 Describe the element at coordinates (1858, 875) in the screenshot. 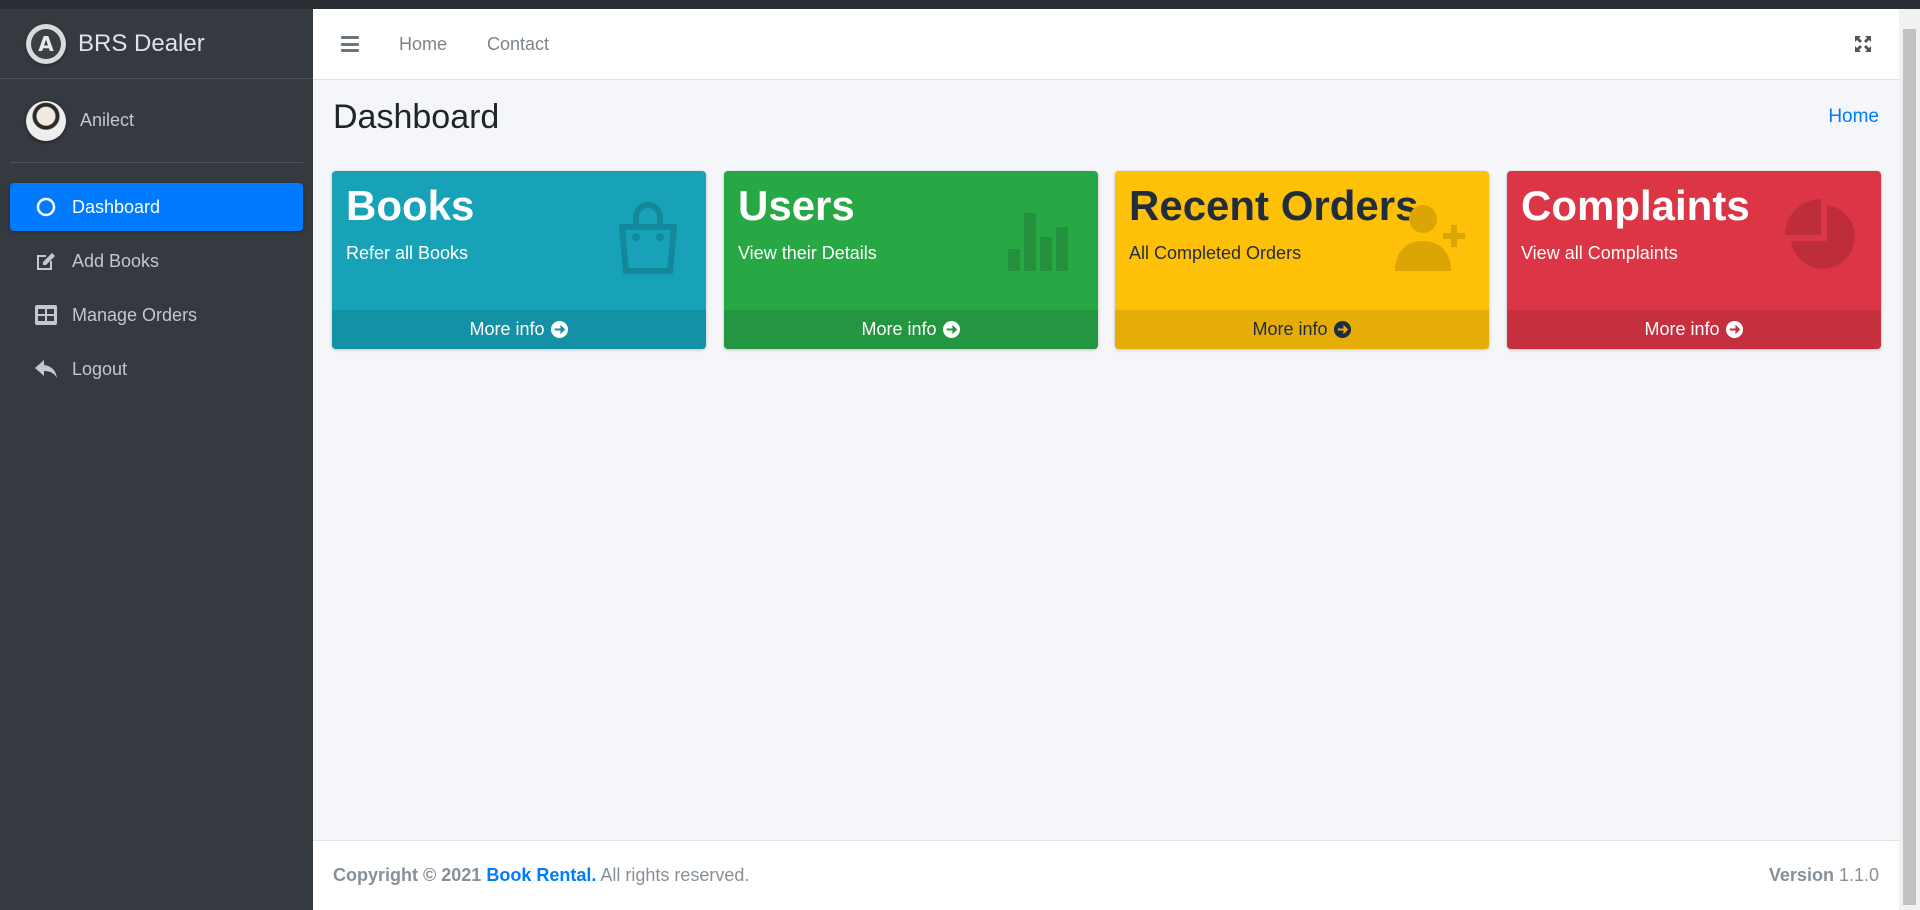

I see `version-number: 1.1.0` at that location.